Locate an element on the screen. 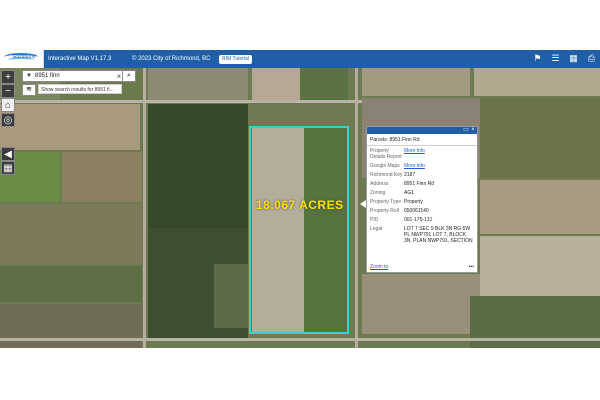  table-icon: ▦ is located at coordinates (573, 58).